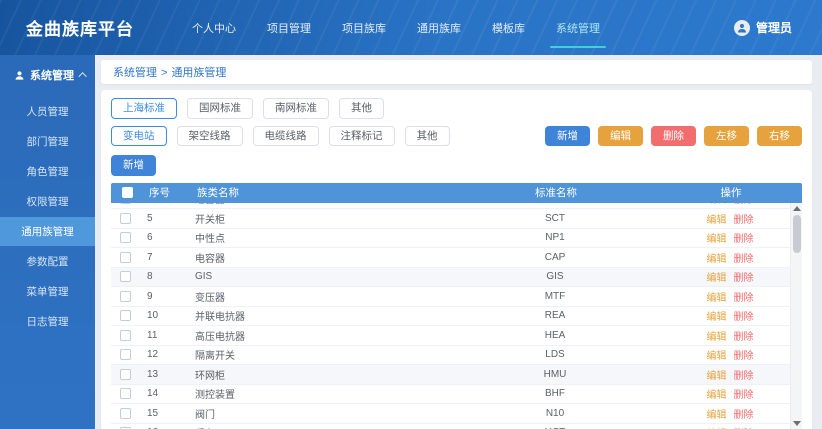 The image size is (822, 429). I want to click on scrollbar-thumb, so click(797, 233).